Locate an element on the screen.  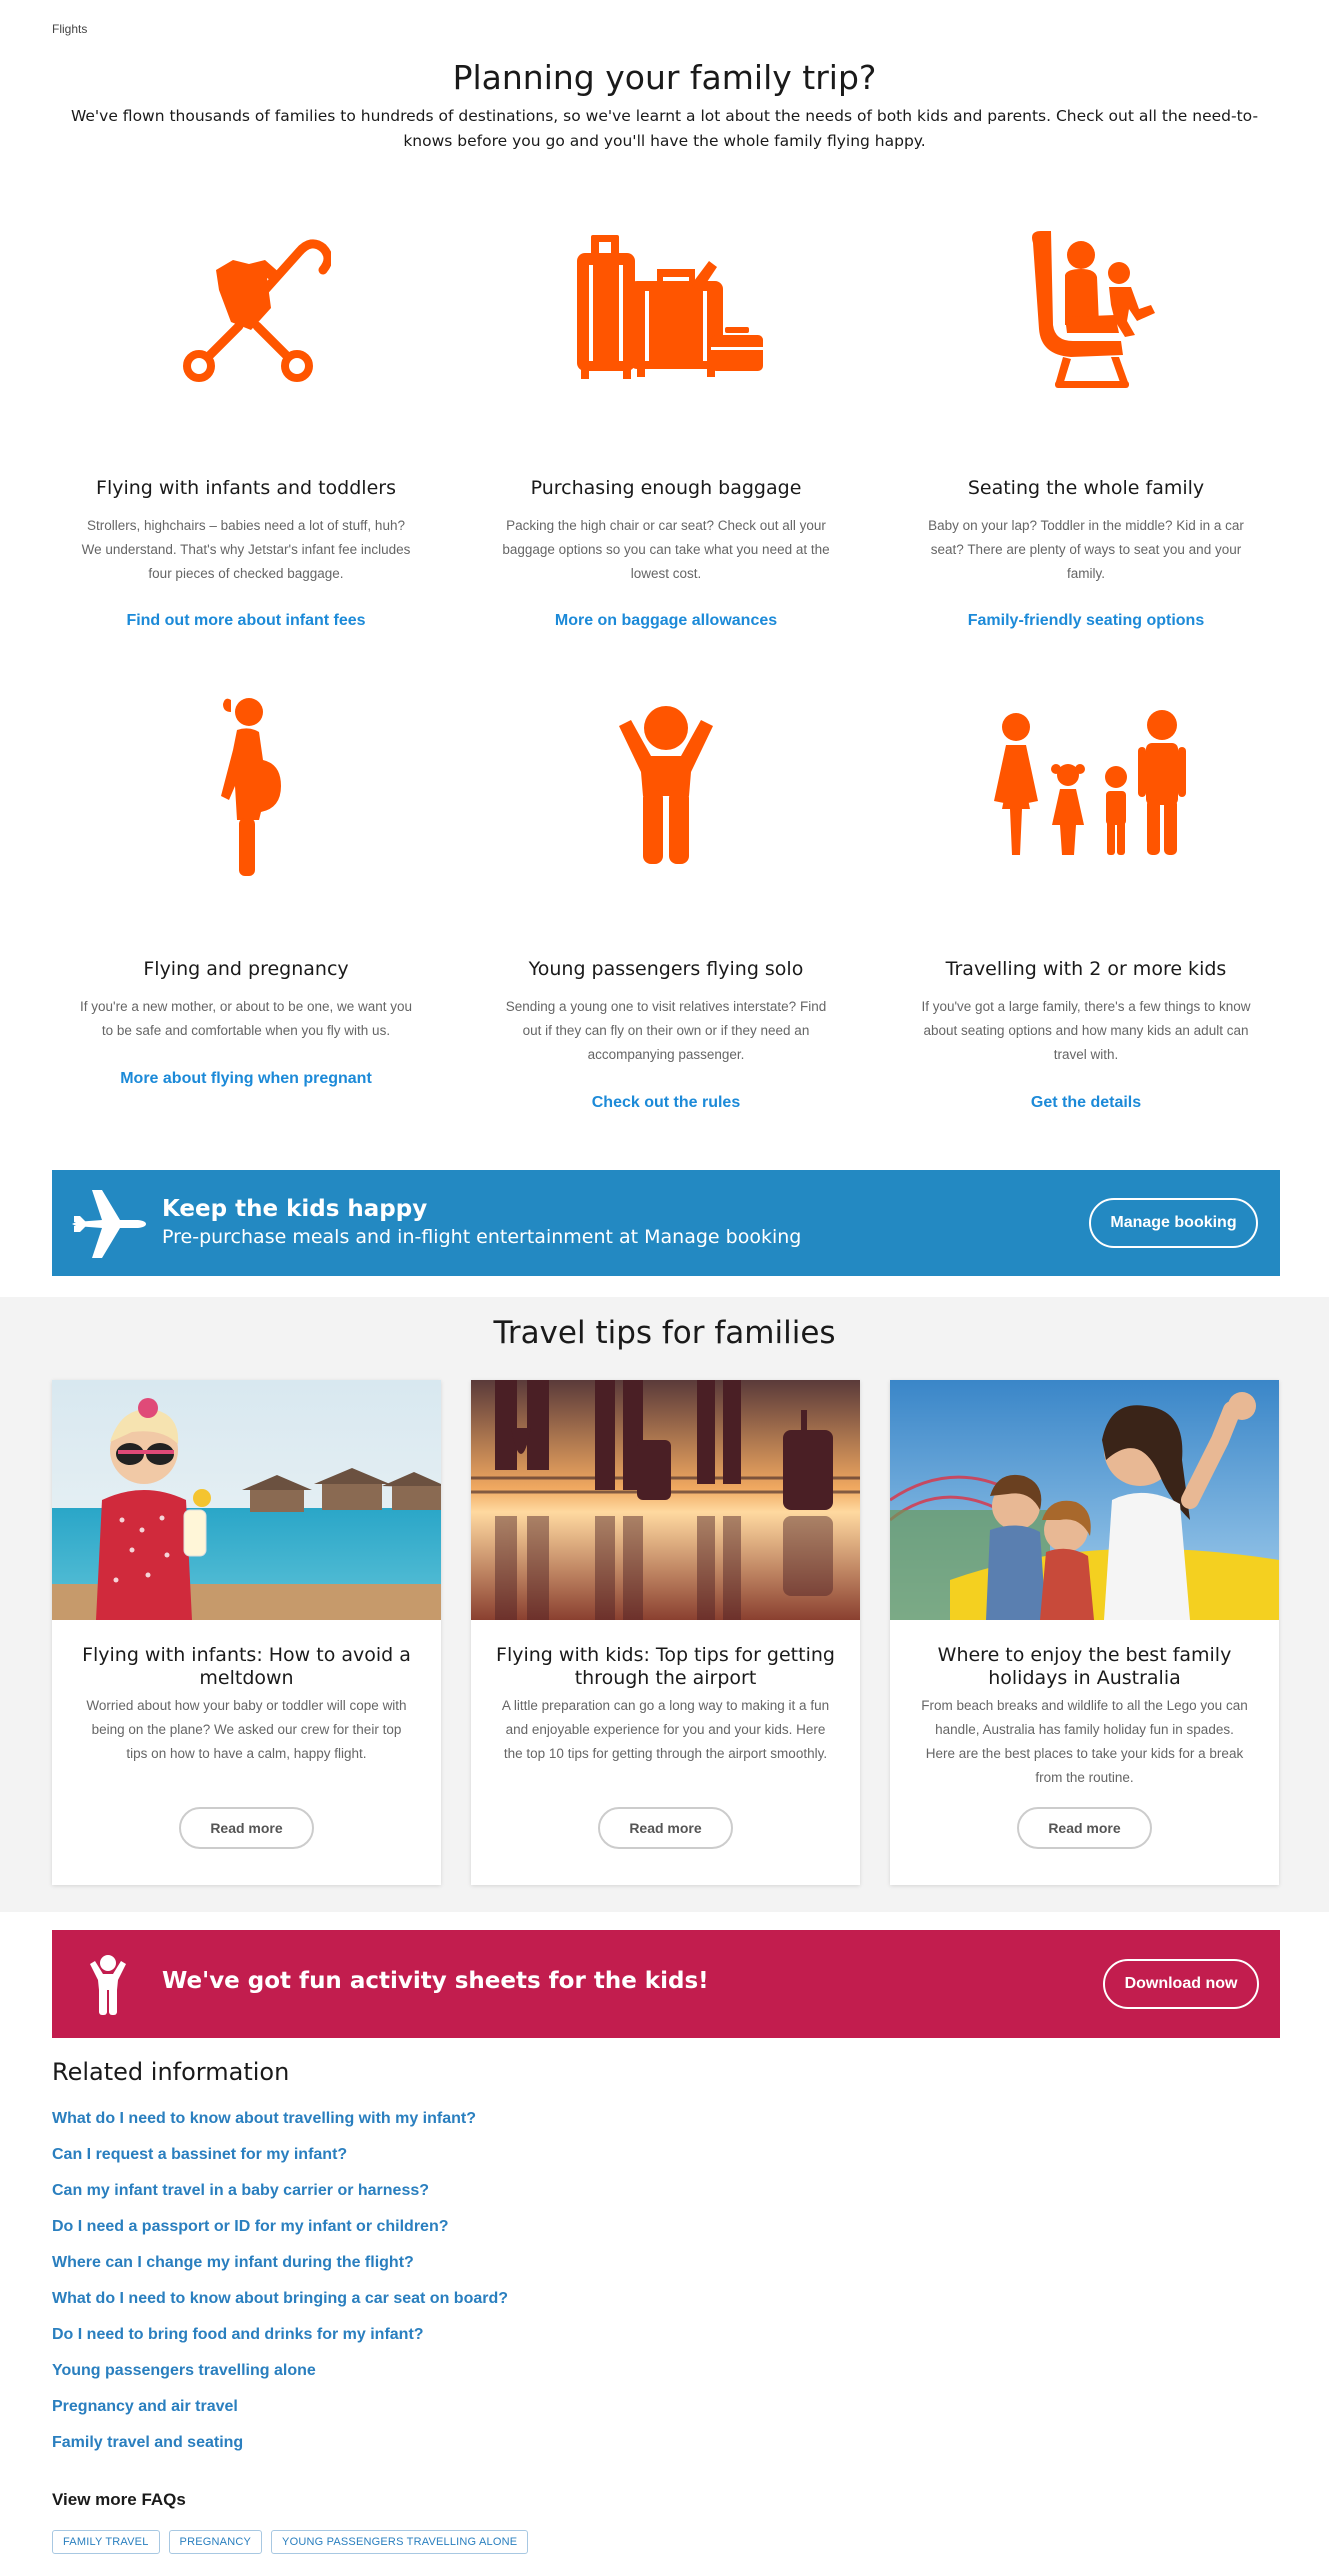
tag-pregnancy: PREGNANCY is located at coordinates (215, 2542).